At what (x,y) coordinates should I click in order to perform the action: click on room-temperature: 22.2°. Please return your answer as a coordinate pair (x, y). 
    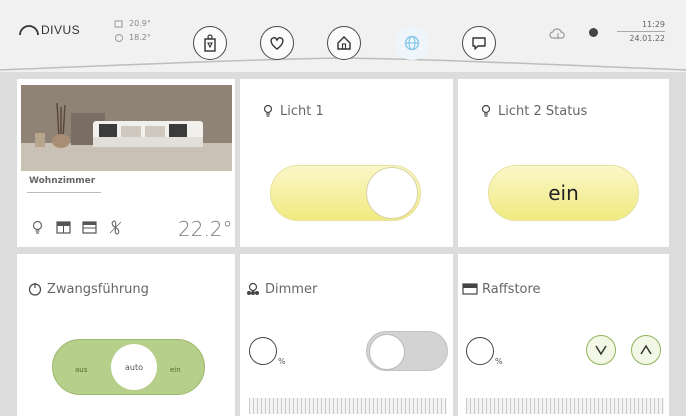
    Looking at the image, I should click on (205, 229).